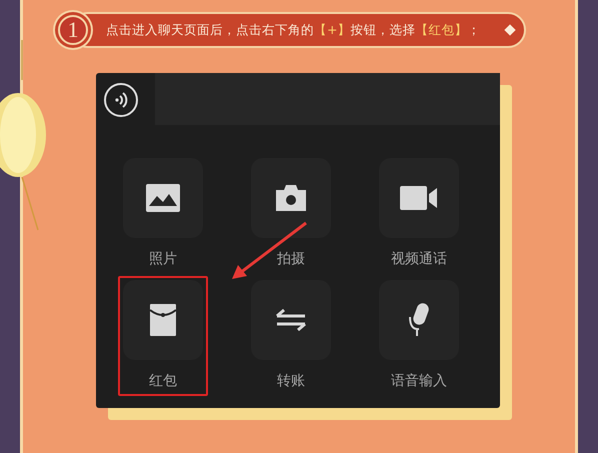 The width and height of the screenshot is (598, 453). What do you see at coordinates (291, 198) in the screenshot?
I see `camera-icon` at bounding box center [291, 198].